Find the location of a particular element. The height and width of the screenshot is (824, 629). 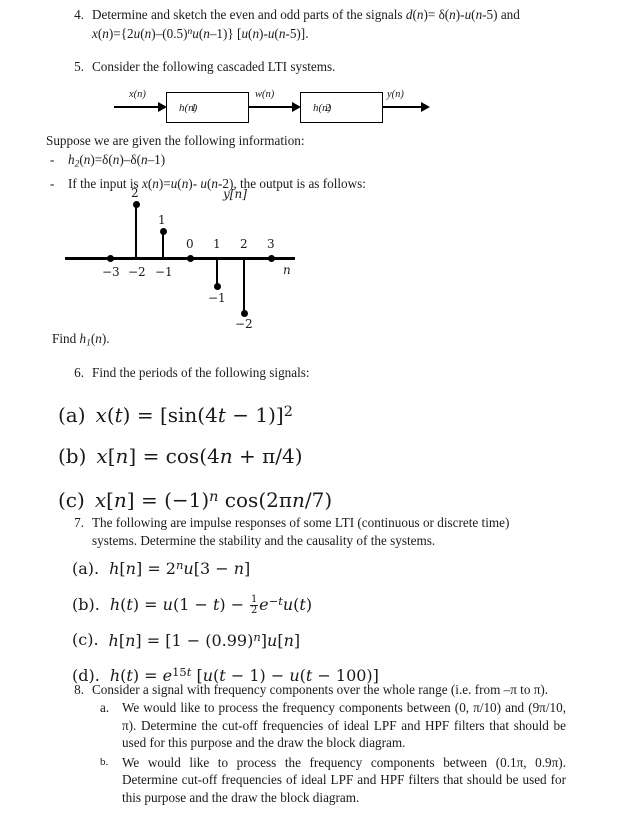

equation-7c: (c). h[n] = [1 − (0.99)n]u[n] is located at coordinates (282, 639).